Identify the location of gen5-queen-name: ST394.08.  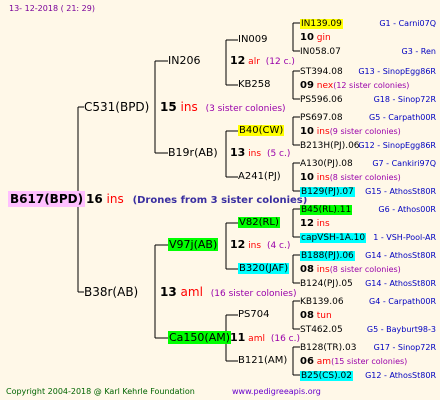
(321, 72).